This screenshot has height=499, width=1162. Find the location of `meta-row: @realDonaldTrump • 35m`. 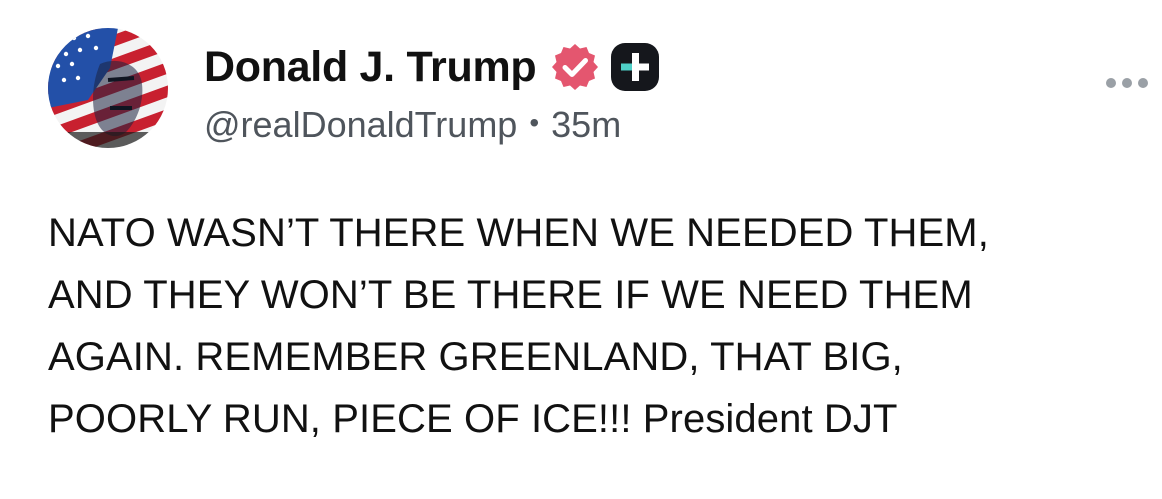

meta-row: @realDonaldTrump • 35m is located at coordinates (432, 125).